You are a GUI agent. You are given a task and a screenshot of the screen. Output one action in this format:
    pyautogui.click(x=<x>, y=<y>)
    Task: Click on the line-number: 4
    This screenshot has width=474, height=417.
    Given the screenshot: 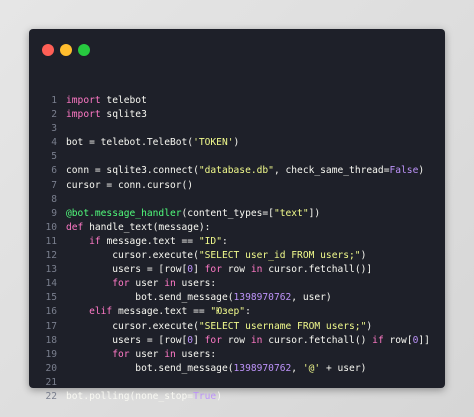 What is the action you would take?
    pyautogui.click(x=54, y=143)
    